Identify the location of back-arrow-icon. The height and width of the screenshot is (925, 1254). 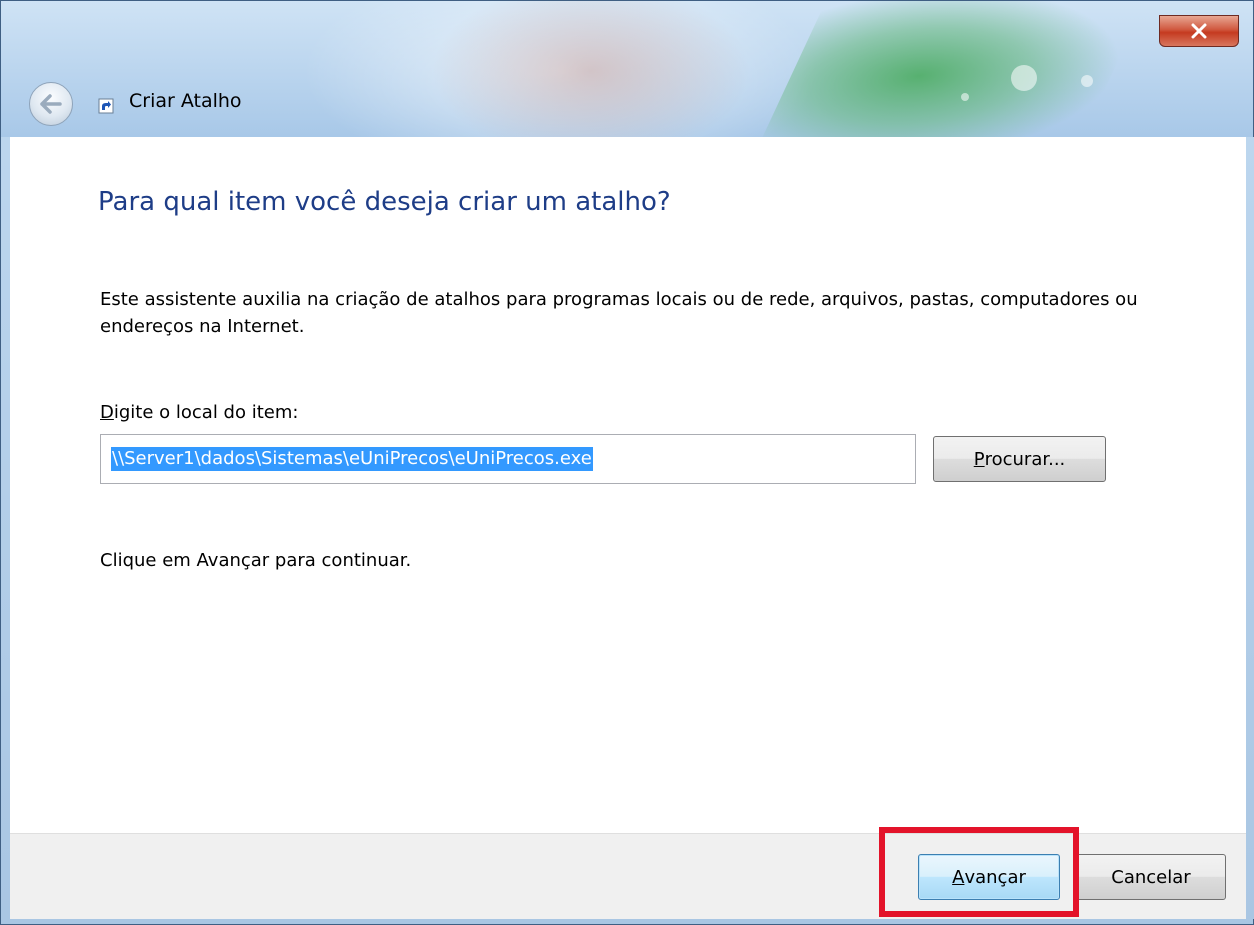
(51, 104).